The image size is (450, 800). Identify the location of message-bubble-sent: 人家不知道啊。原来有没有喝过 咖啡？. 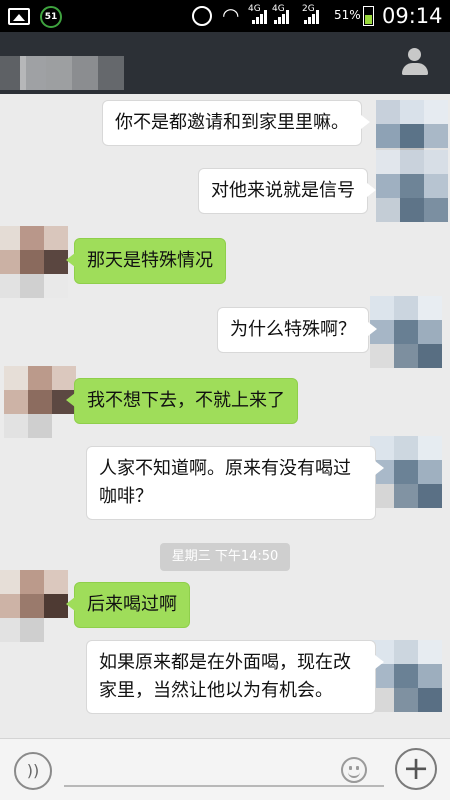
(235, 483).